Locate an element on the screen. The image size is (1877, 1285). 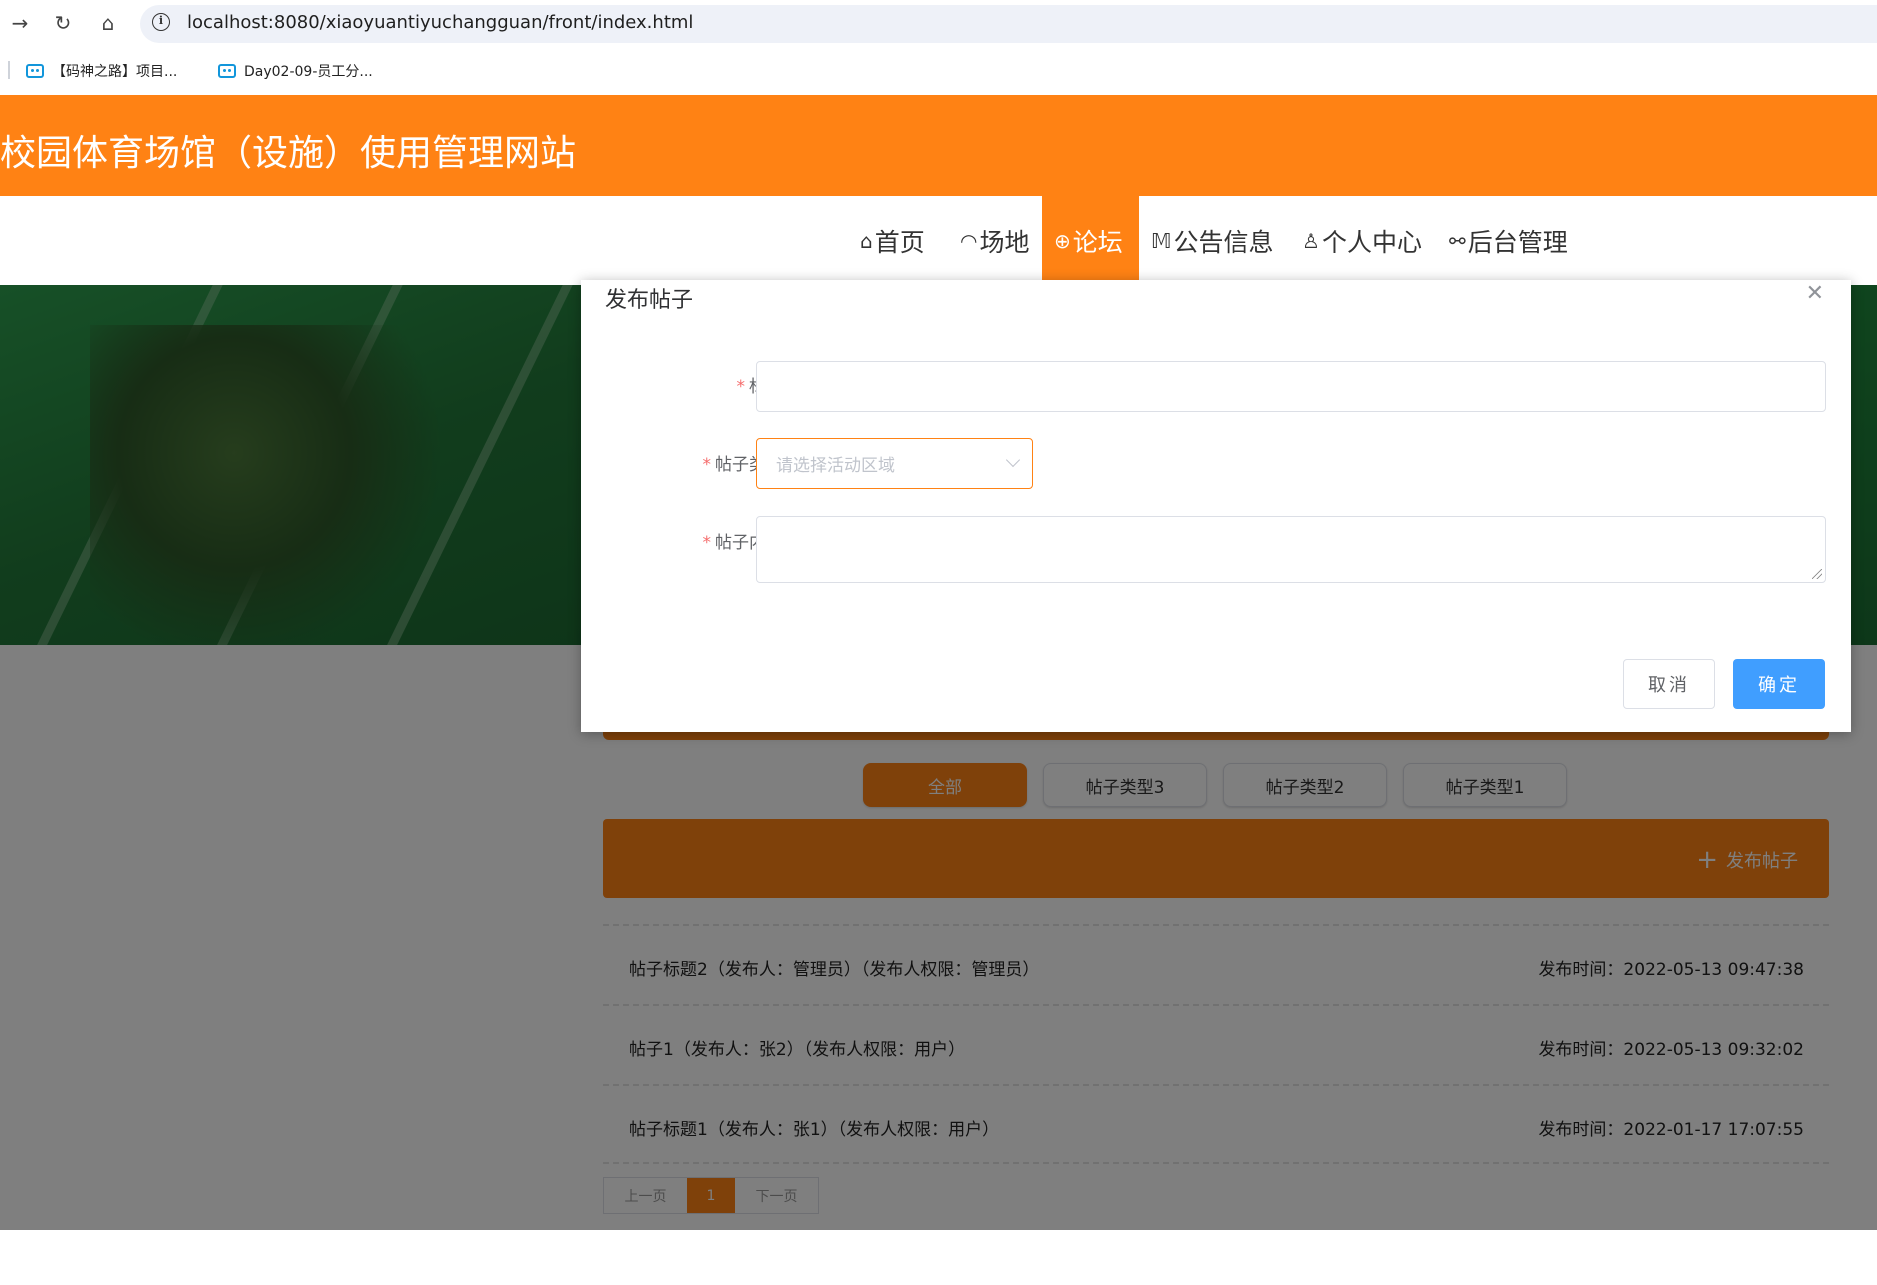
close-icon: ✕ is located at coordinates (1815, 293).